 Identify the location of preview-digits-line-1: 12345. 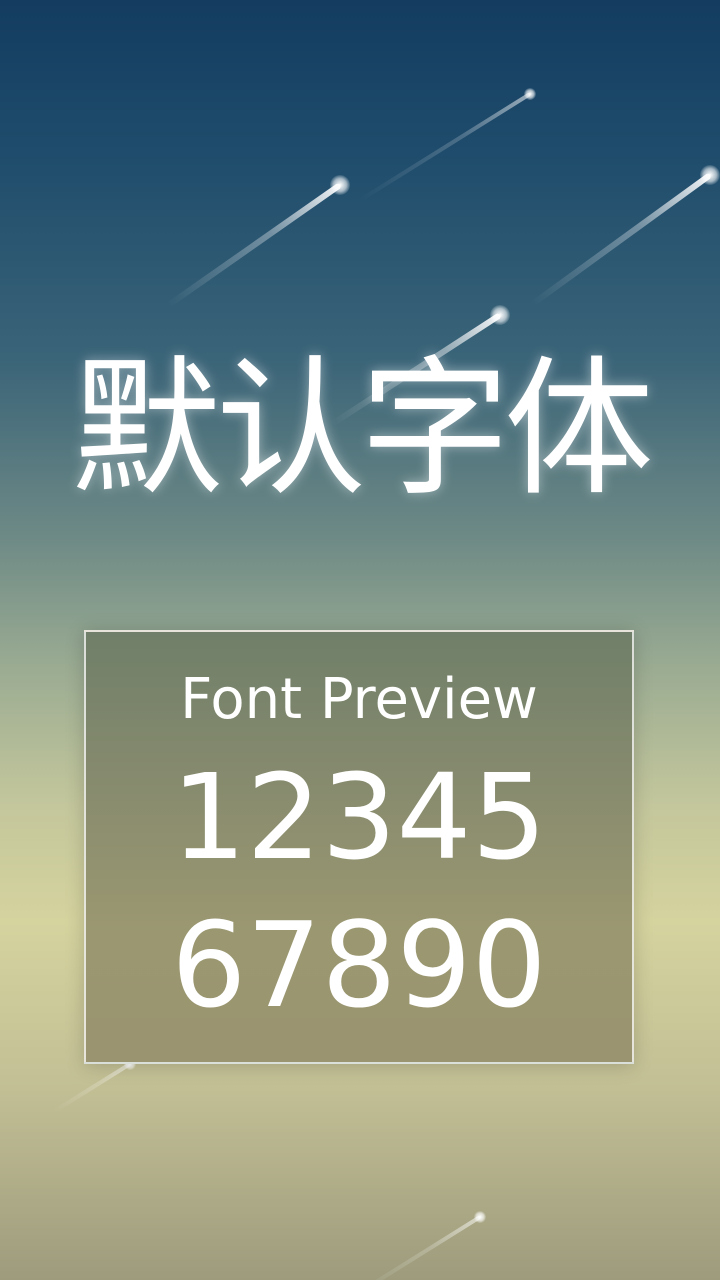
(359, 817).